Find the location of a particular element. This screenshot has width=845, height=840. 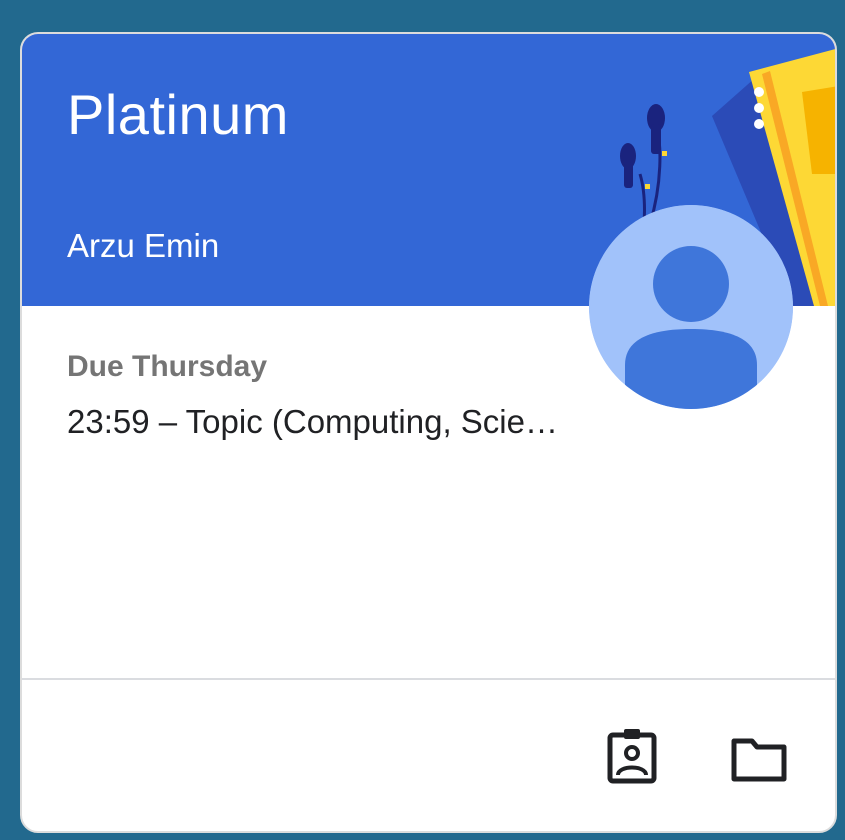

more-vert-icon is located at coordinates (759, 112).